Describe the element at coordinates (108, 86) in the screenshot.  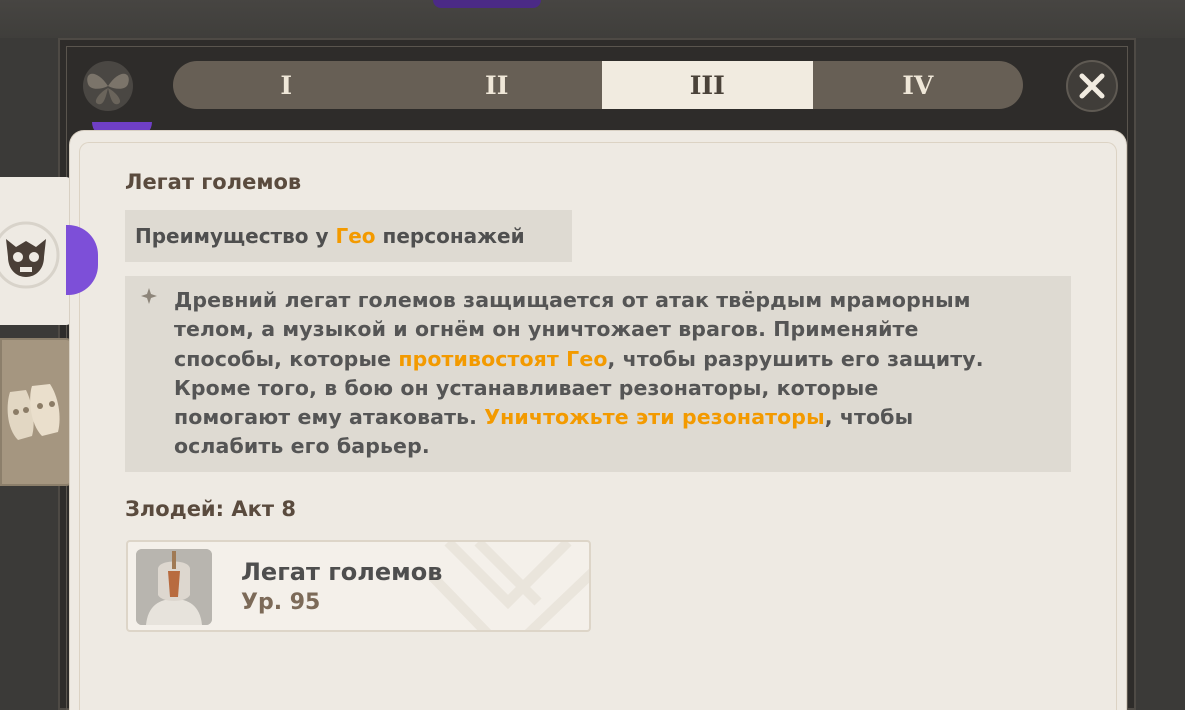
I see `butterfly-icon` at that location.